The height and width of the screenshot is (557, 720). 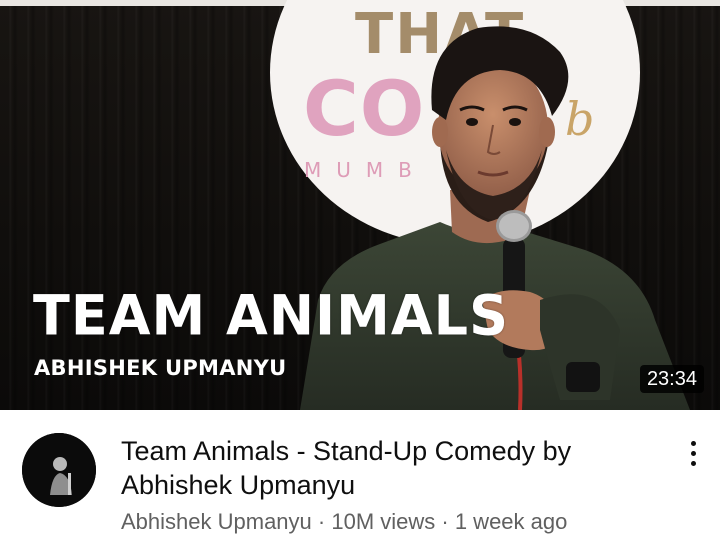 What do you see at coordinates (671, 379) in the screenshot?
I see `duration-badge: 23:34` at bounding box center [671, 379].